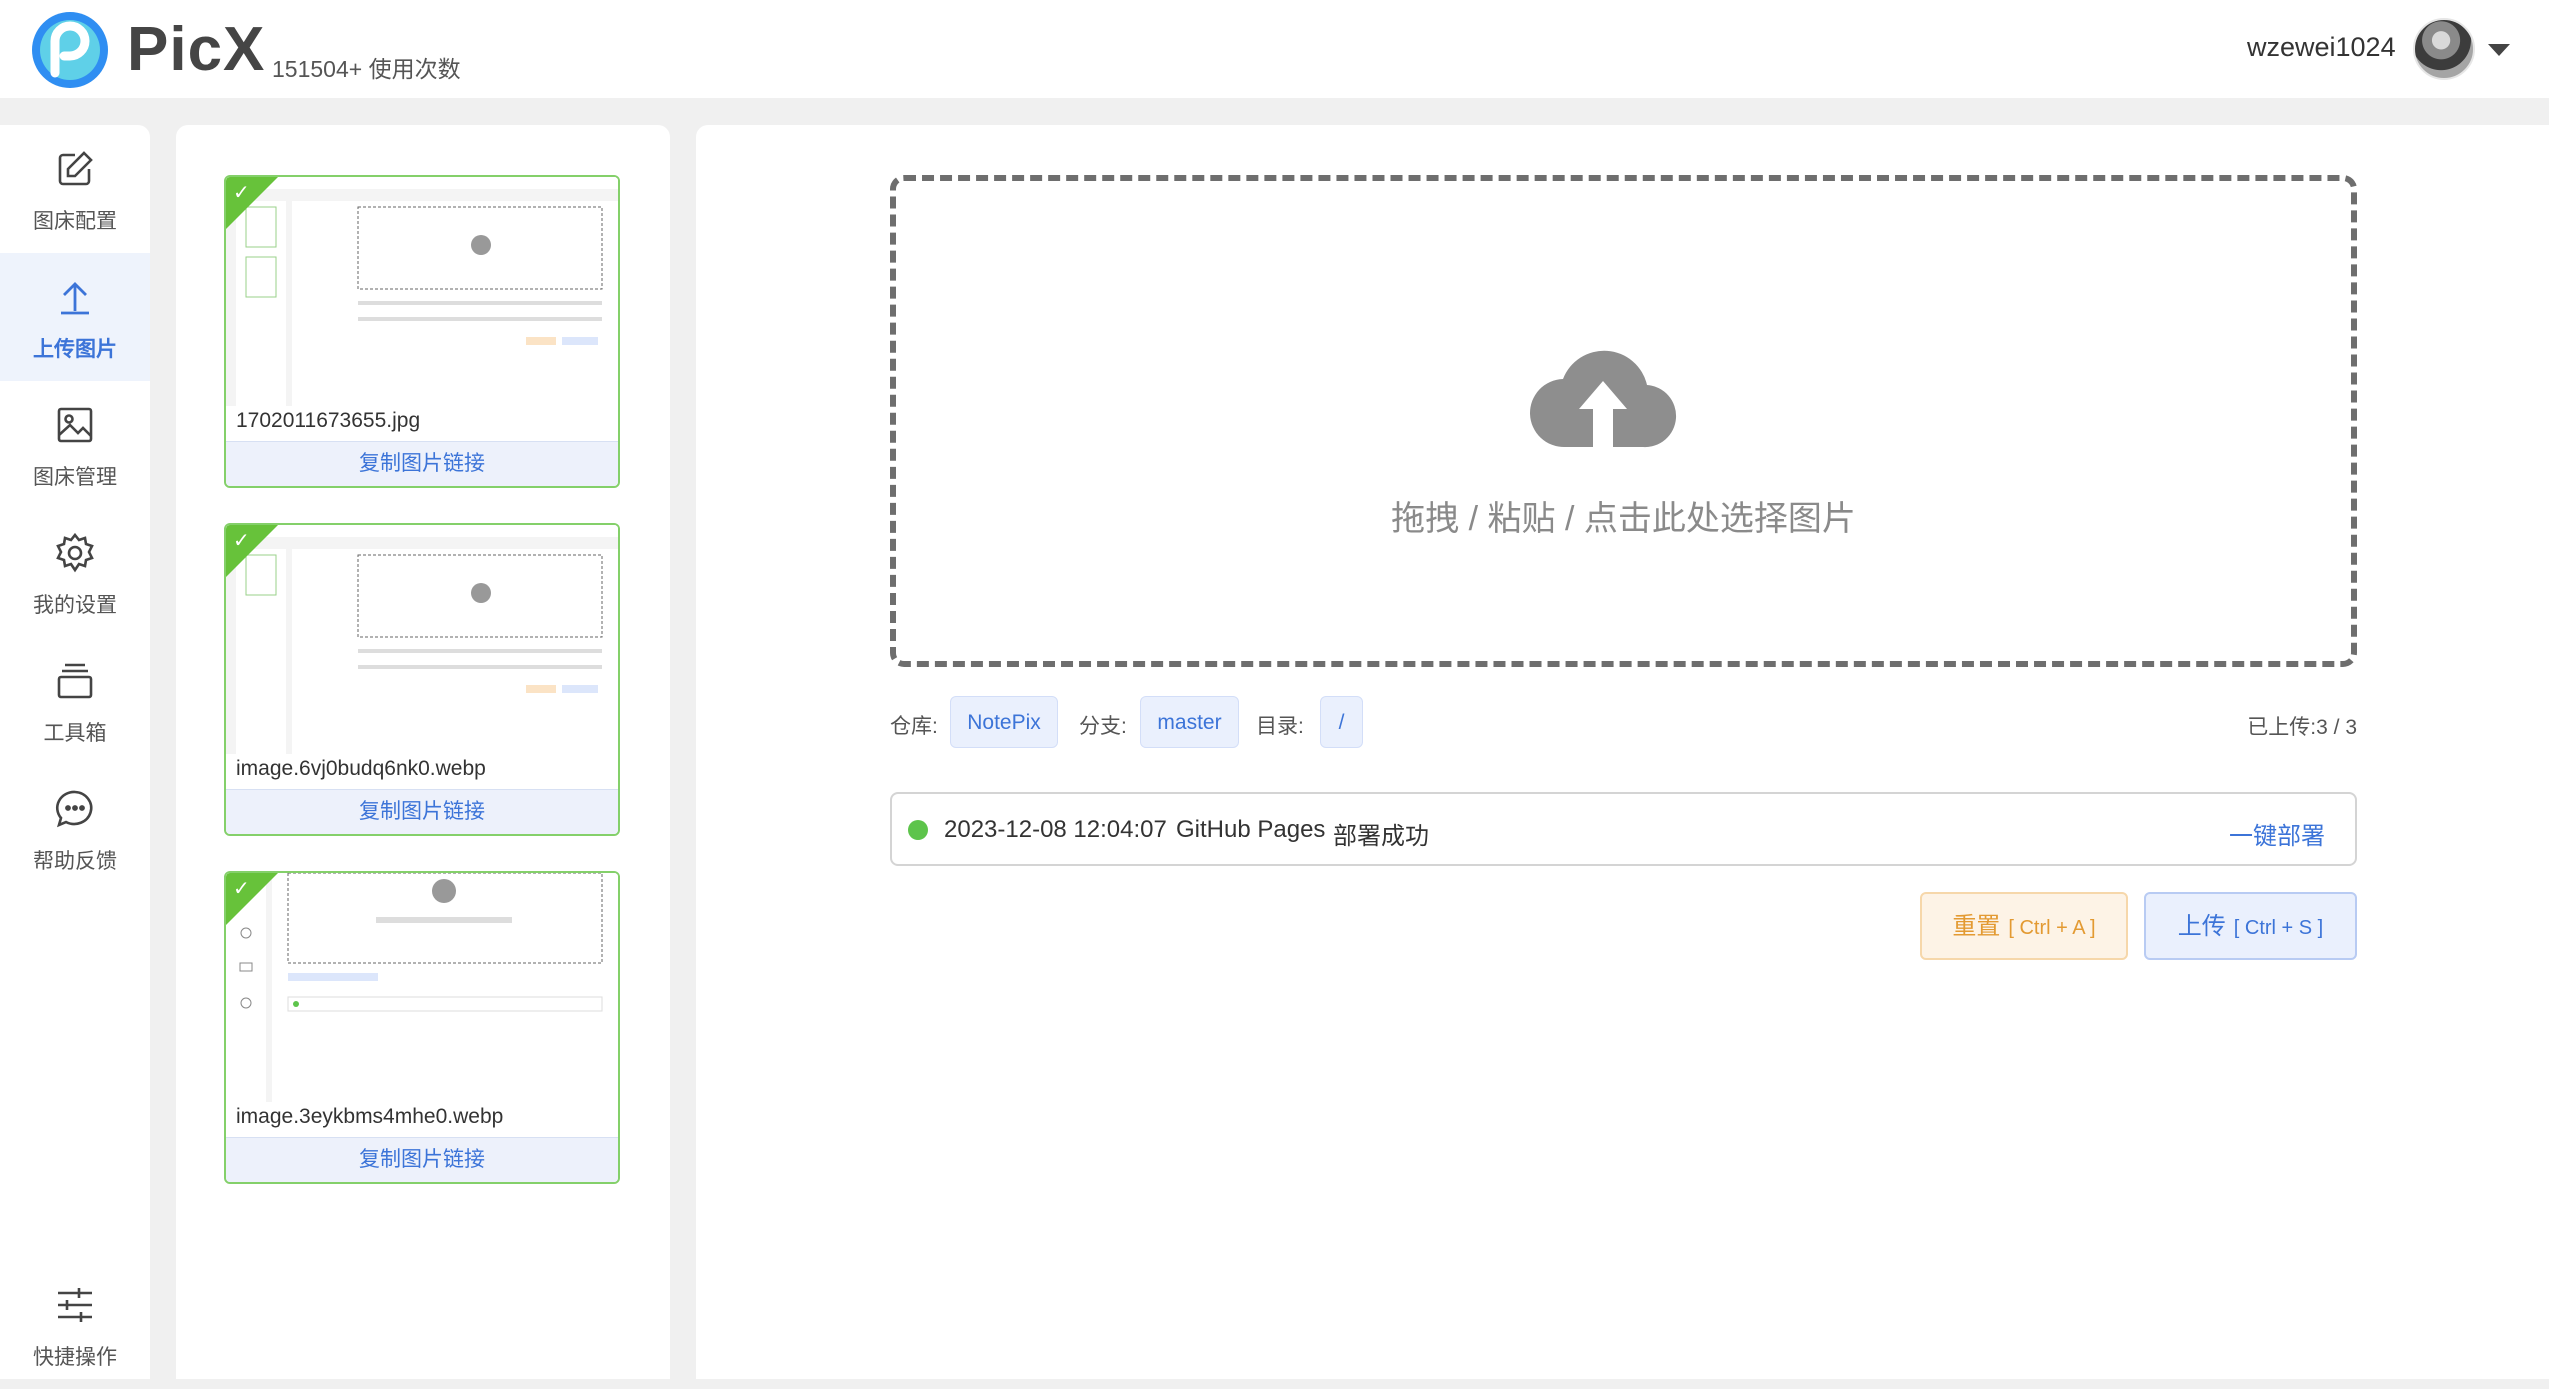 The image size is (2549, 1389). Describe the element at coordinates (196, 49) in the screenshot. I see `brand-name: PicX` at that location.